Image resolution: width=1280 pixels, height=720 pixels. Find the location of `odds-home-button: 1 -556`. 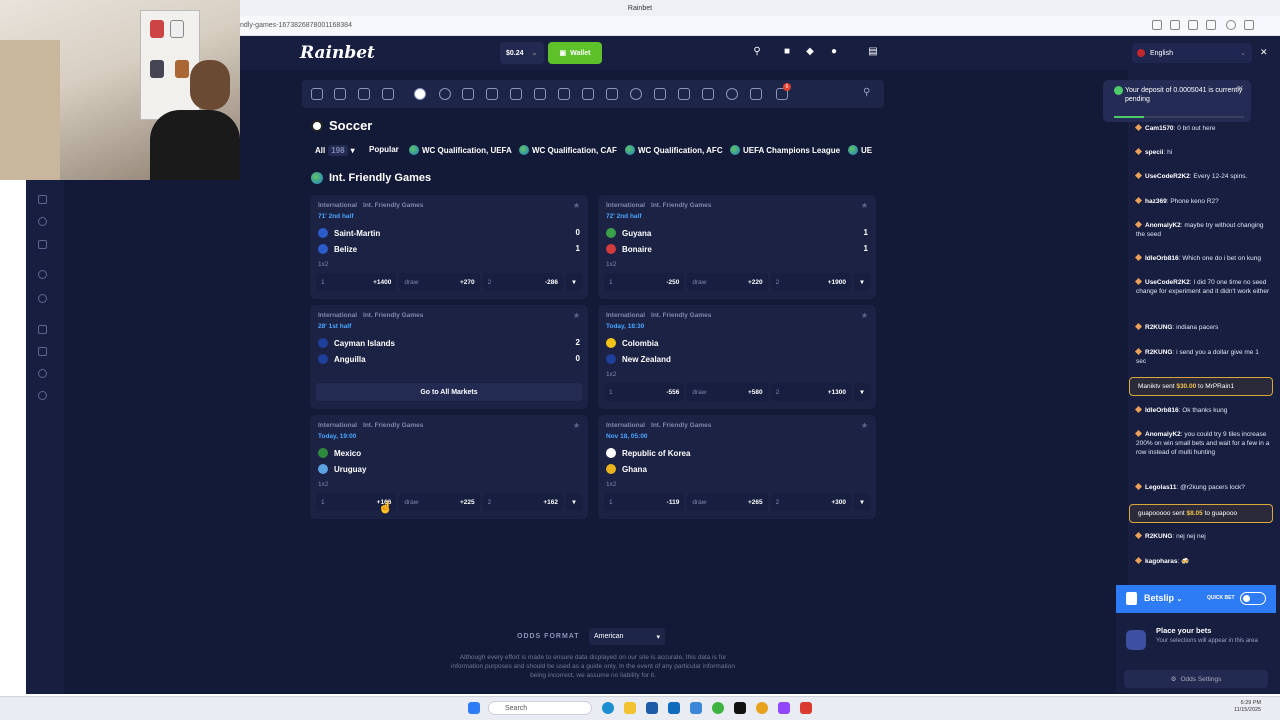

odds-home-button: 1 -556 is located at coordinates (644, 392).